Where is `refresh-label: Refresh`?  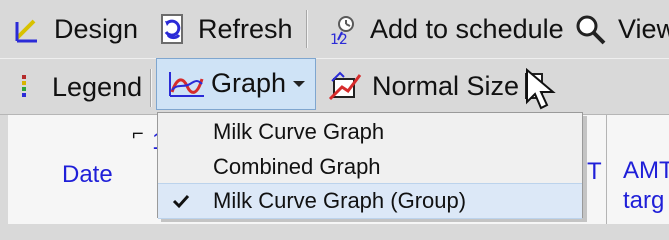
refresh-label: Refresh is located at coordinates (245, 28).